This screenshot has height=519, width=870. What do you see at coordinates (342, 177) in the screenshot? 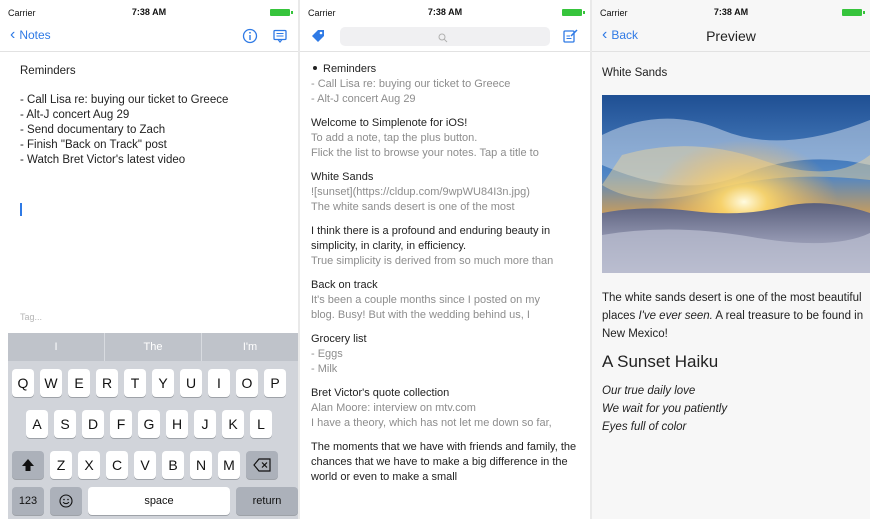
I see `item-title: White Sands` at bounding box center [342, 177].